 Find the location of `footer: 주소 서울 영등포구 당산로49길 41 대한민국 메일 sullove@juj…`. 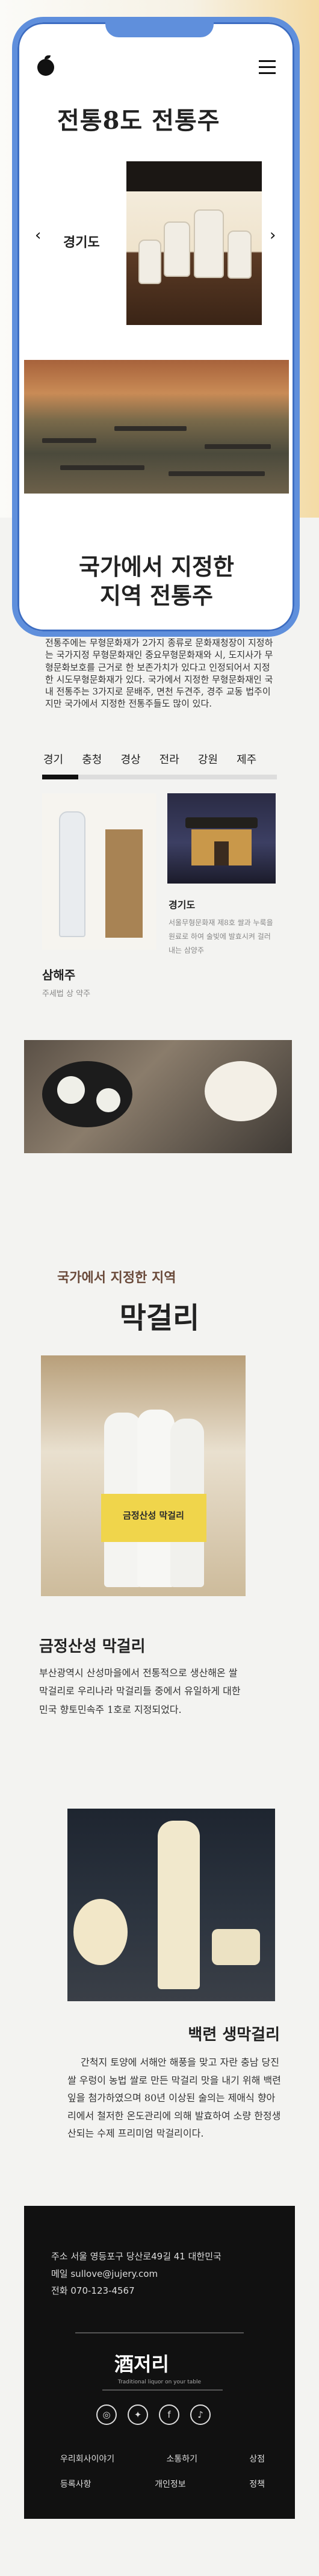

footer: 주소 서울 영등포구 당산로49길 41 대한민국 메일 sullove@juj… is located at coordinates (159, 2362).